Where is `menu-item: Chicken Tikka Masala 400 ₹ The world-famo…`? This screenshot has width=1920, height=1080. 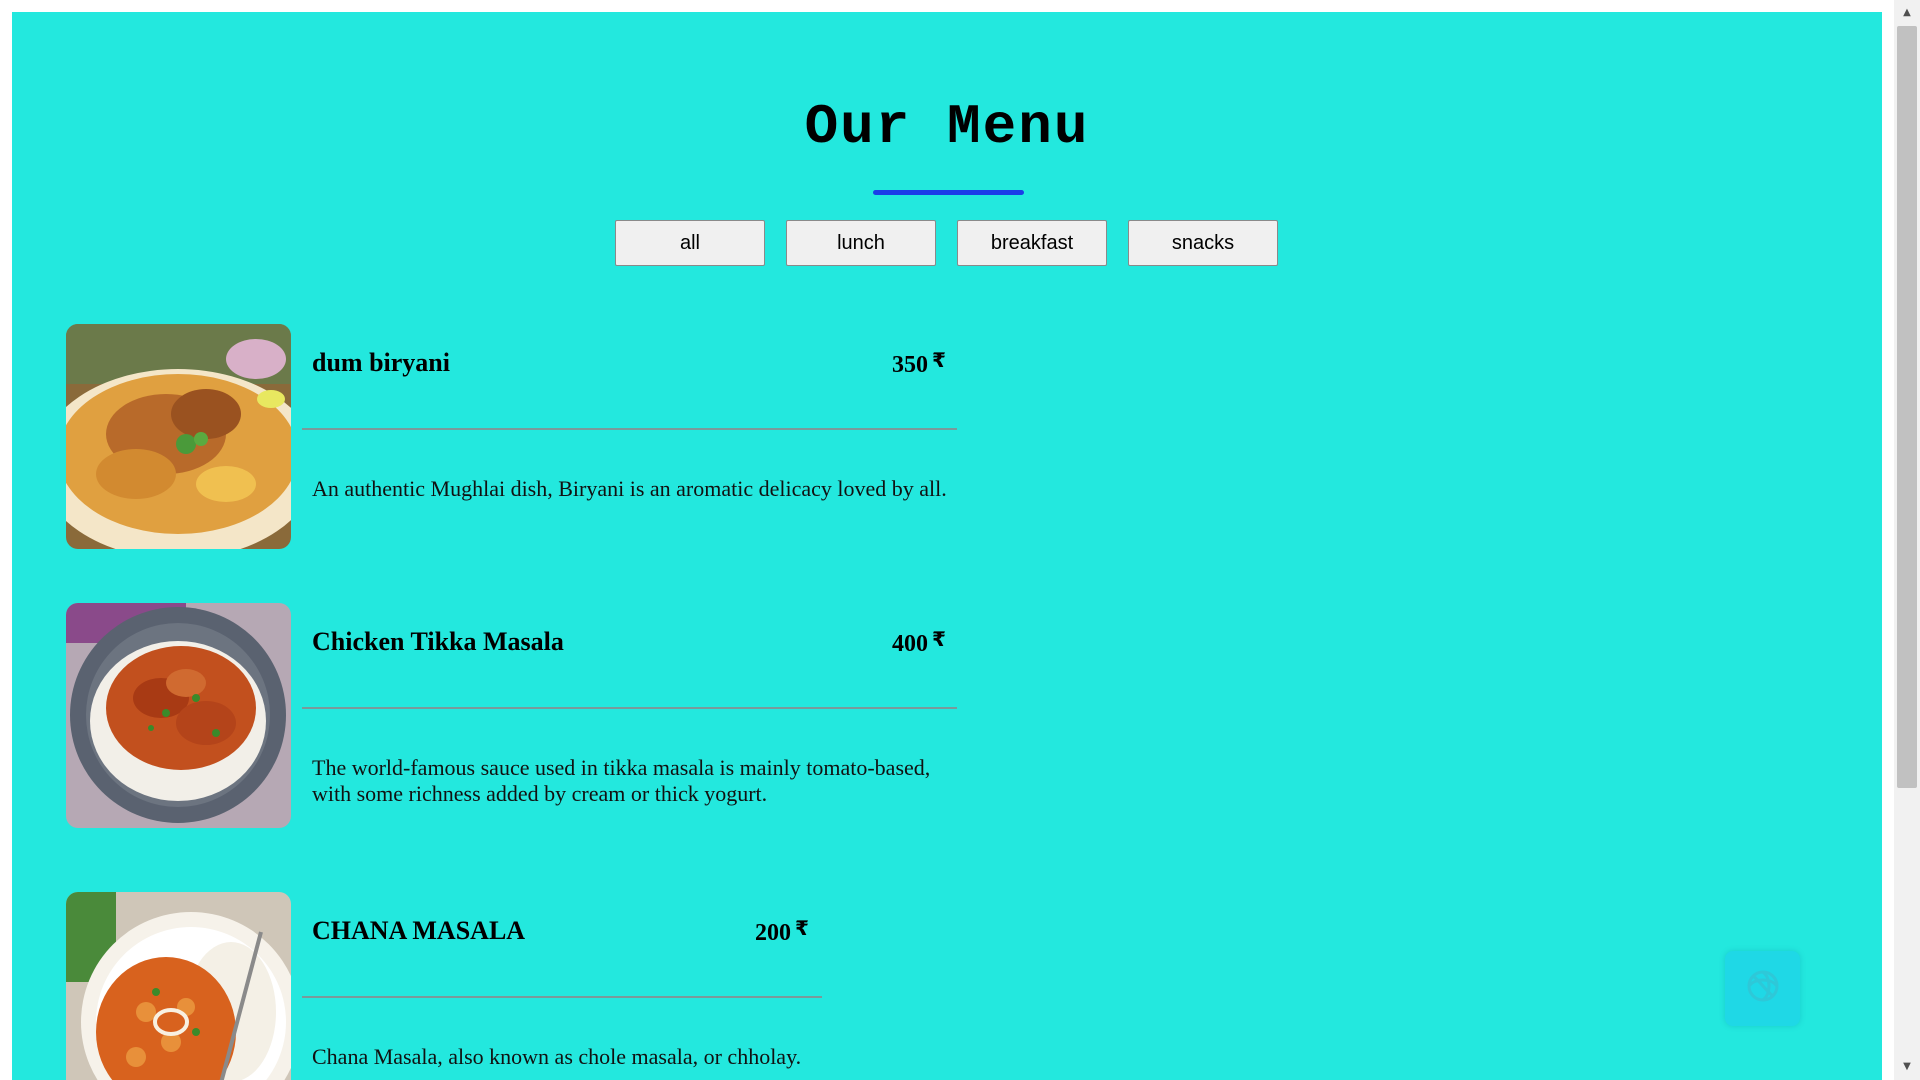
menu-item: Chicken Tikka Masala 400 ₹ The world-famo… is located at coordinates (516, 718).